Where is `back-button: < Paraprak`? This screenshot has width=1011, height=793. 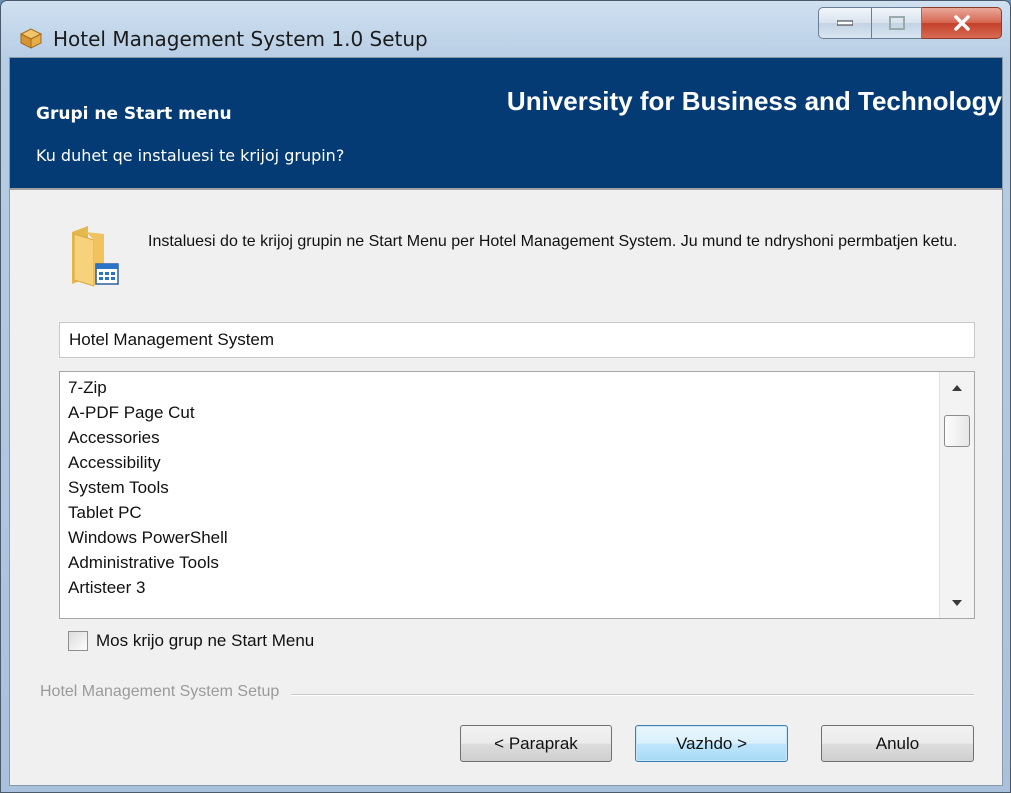
back-button: < Paraprak is located at coordinates (536, 743).